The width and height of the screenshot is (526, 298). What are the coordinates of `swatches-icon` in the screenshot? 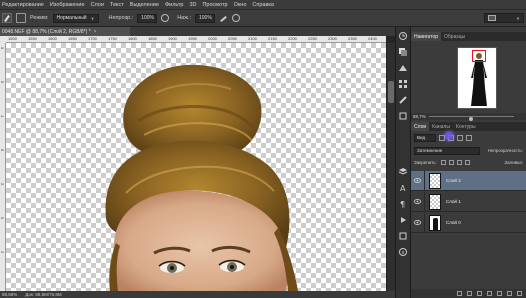 It's located at (403, 84).